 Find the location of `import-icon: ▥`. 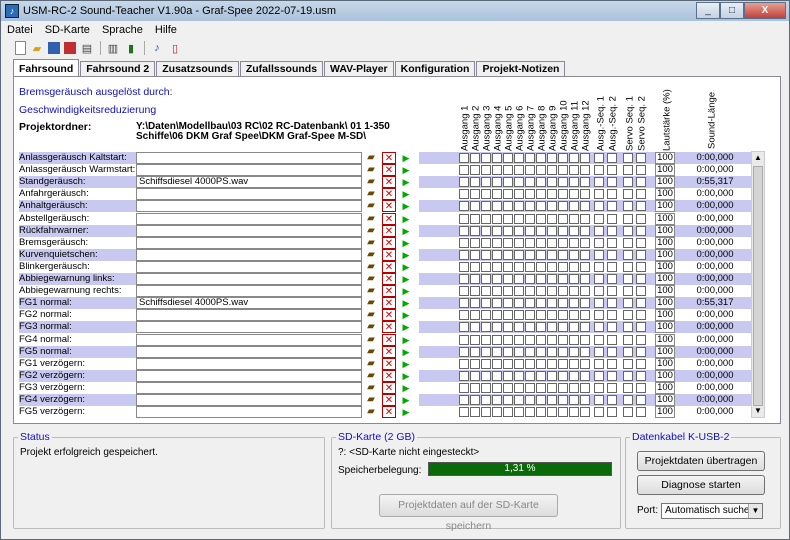

import-icon: ▥ is located at coordinates (113, 48).